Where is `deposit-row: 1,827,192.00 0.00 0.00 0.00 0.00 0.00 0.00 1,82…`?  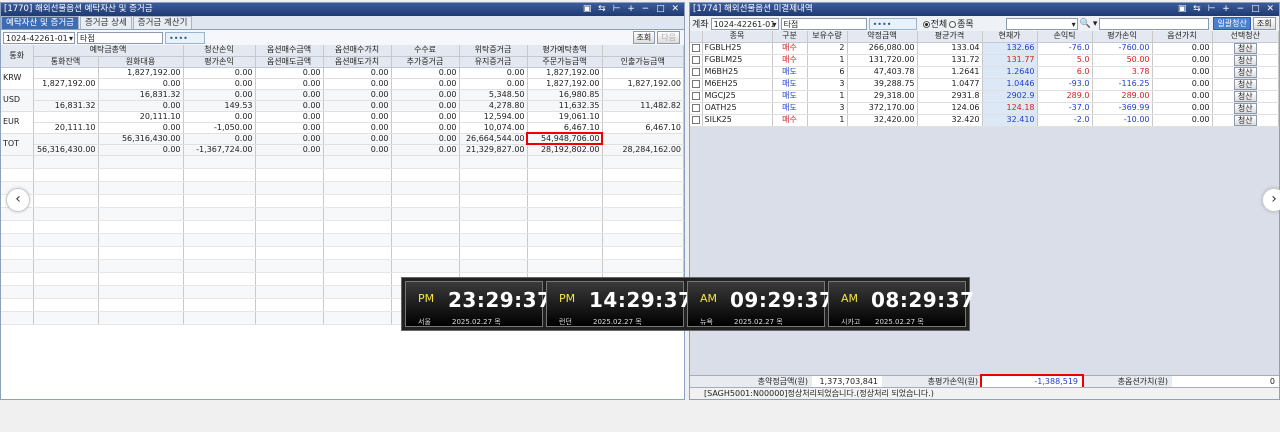 deposit-row: 1,827,192.00 0.00 0.00 0.00 0.00 0.00 0.00 1,82… is located at coordinates (342, 84).